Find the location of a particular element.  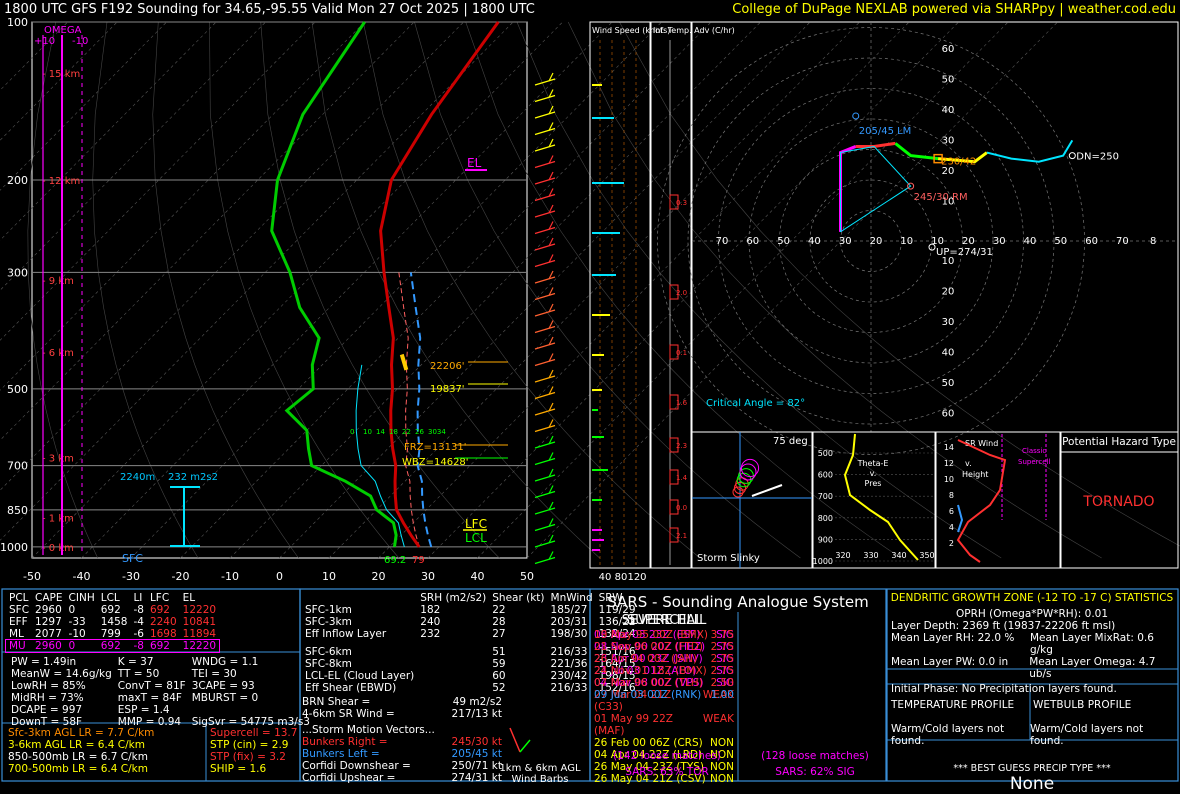

kin-header: MnWind is located at coordinates (571, 598).